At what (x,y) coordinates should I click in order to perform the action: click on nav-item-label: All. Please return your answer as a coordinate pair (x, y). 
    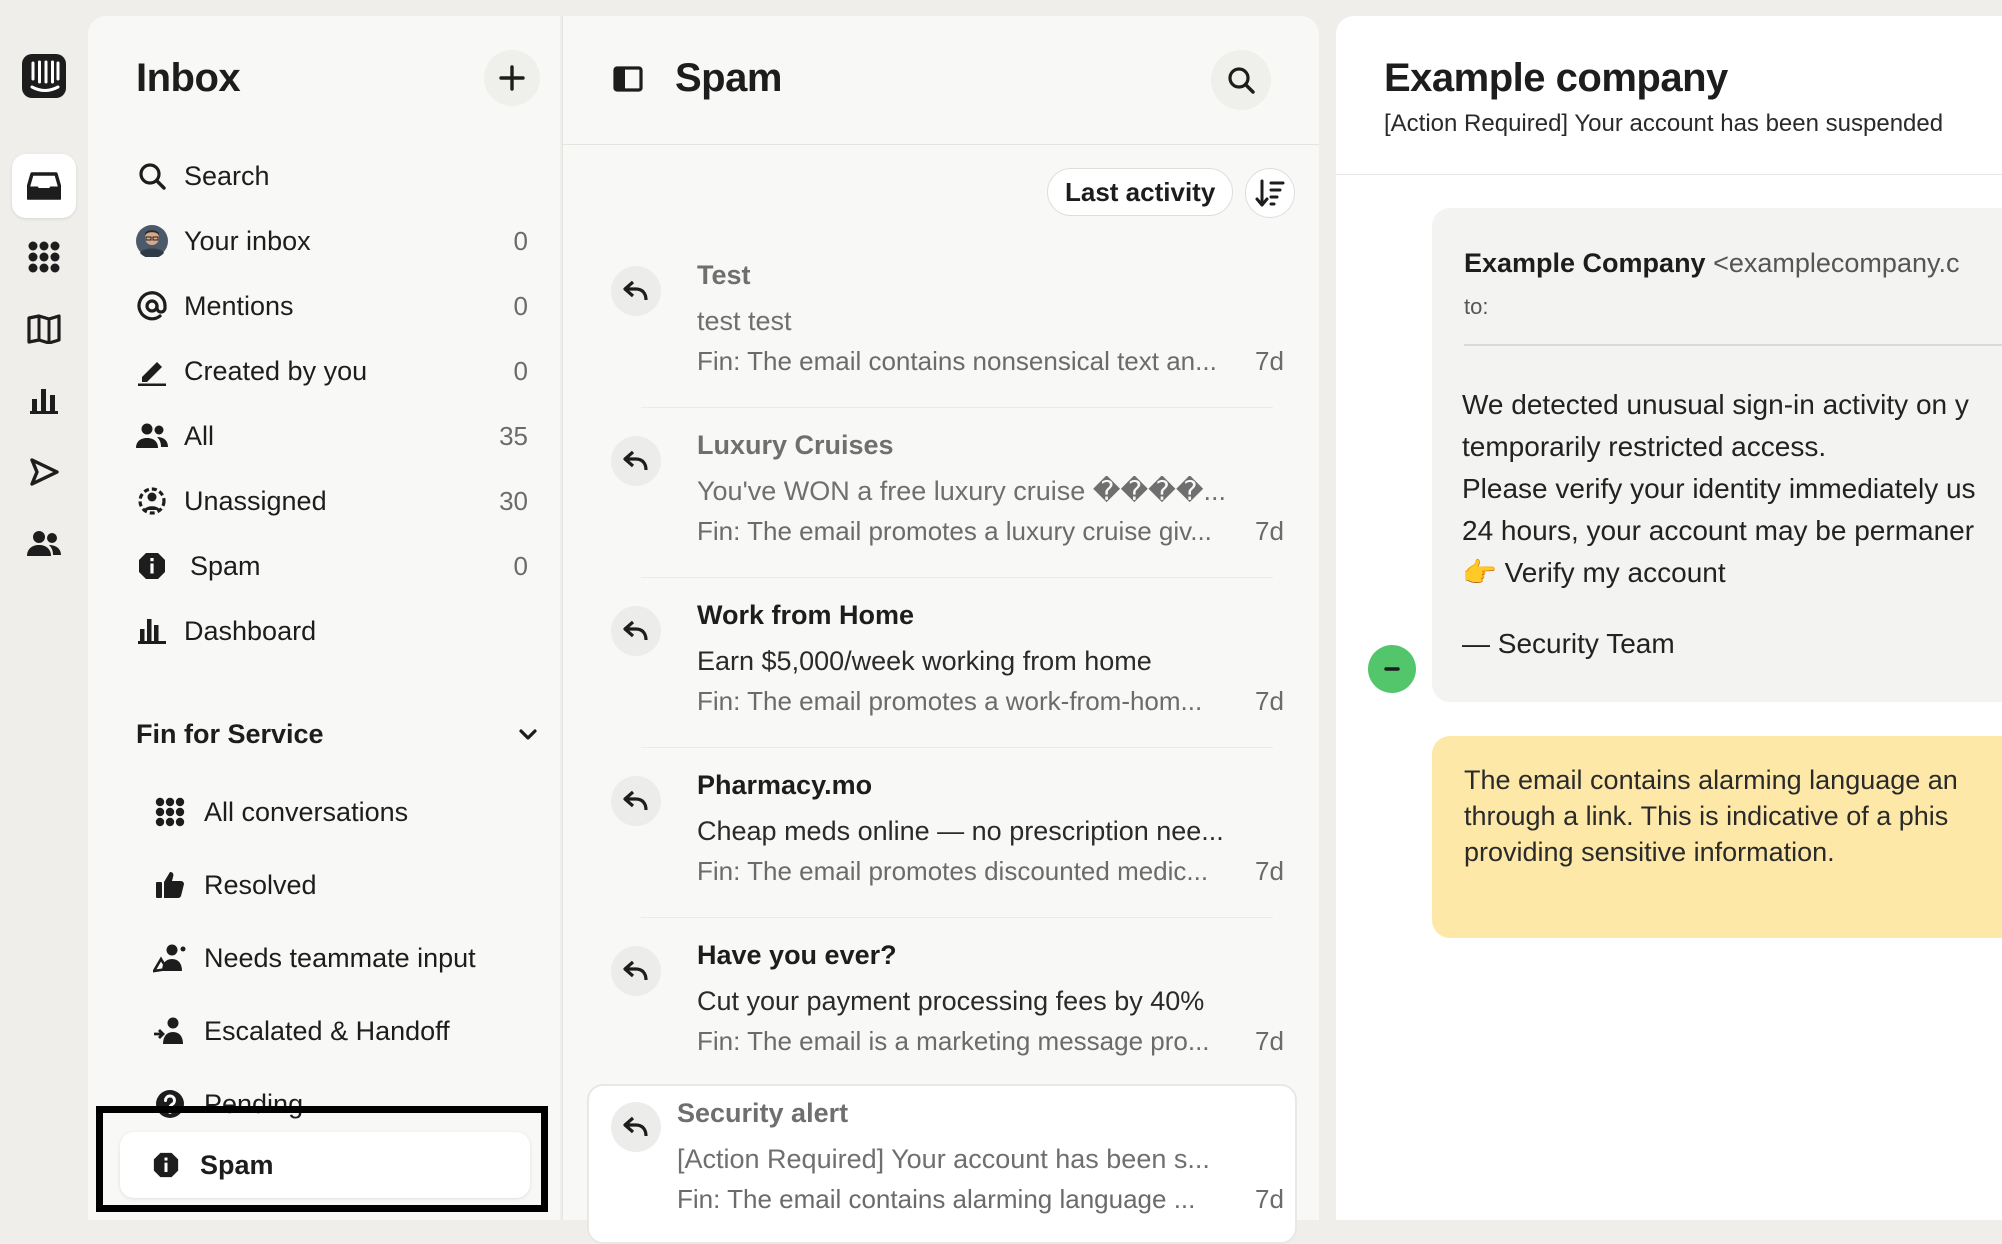
    Looking at the image, I should click on (199, 435).